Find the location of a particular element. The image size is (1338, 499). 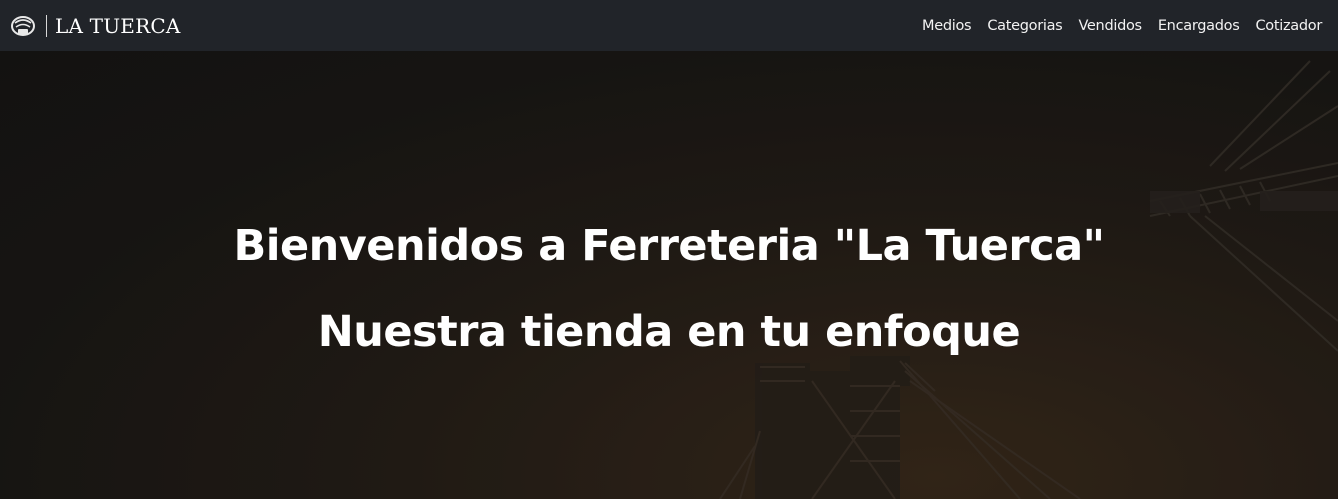

nav-link-encargados: Encargados is located at coordinates (1199, 26).